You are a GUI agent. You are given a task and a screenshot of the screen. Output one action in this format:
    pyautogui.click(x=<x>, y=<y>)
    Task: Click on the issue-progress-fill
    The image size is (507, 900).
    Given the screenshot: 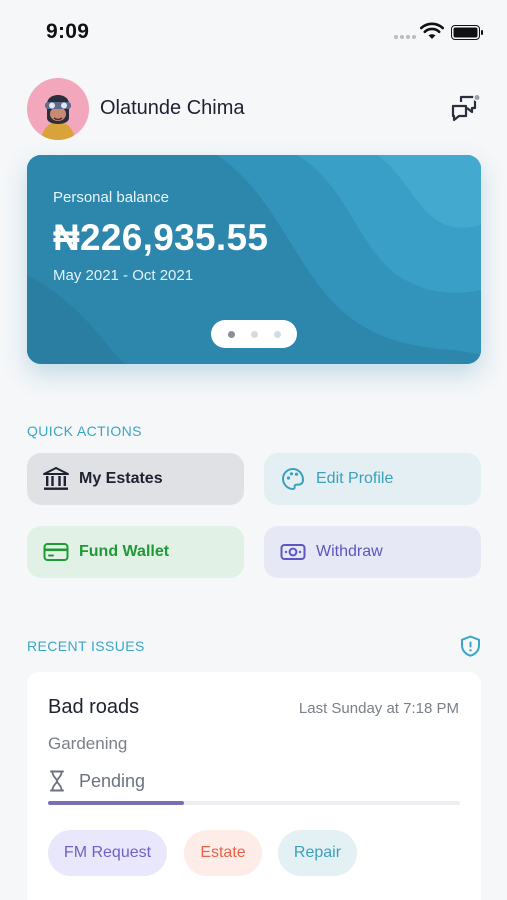 What is the action you would take?
    pyautogui.click(x=116, y=803)
    